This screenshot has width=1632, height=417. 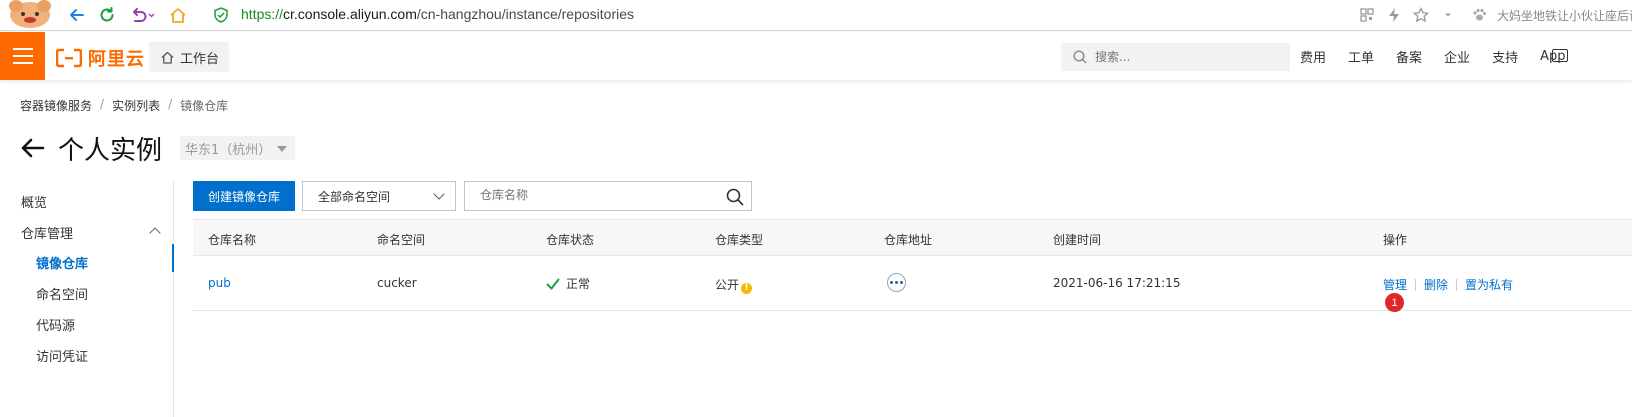 I want to click on column-repo-address: 仓库地址, so click(x=908, y=240).